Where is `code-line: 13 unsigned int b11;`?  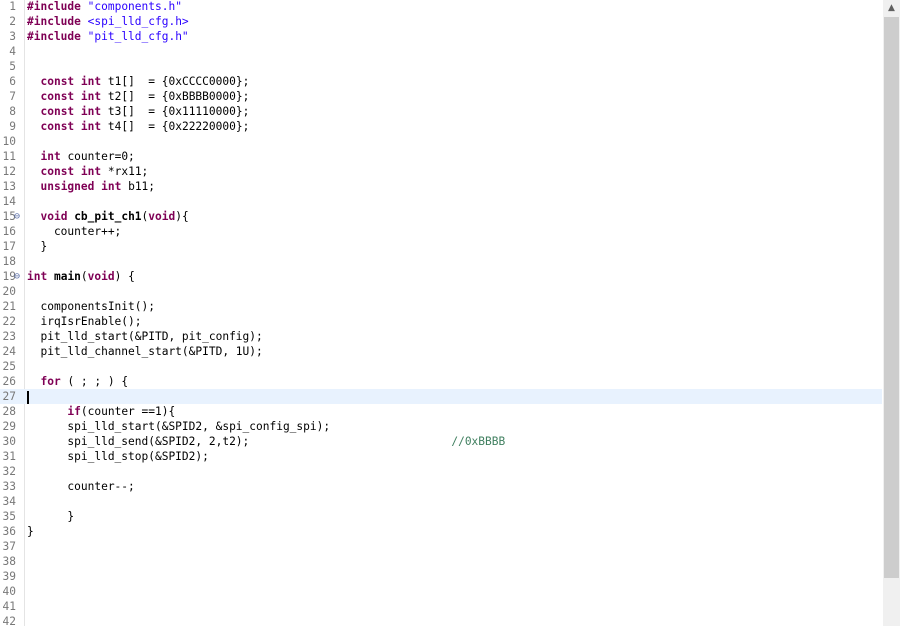 code-line: 13 unsigned int b11; is located at coordinates (441, 186).